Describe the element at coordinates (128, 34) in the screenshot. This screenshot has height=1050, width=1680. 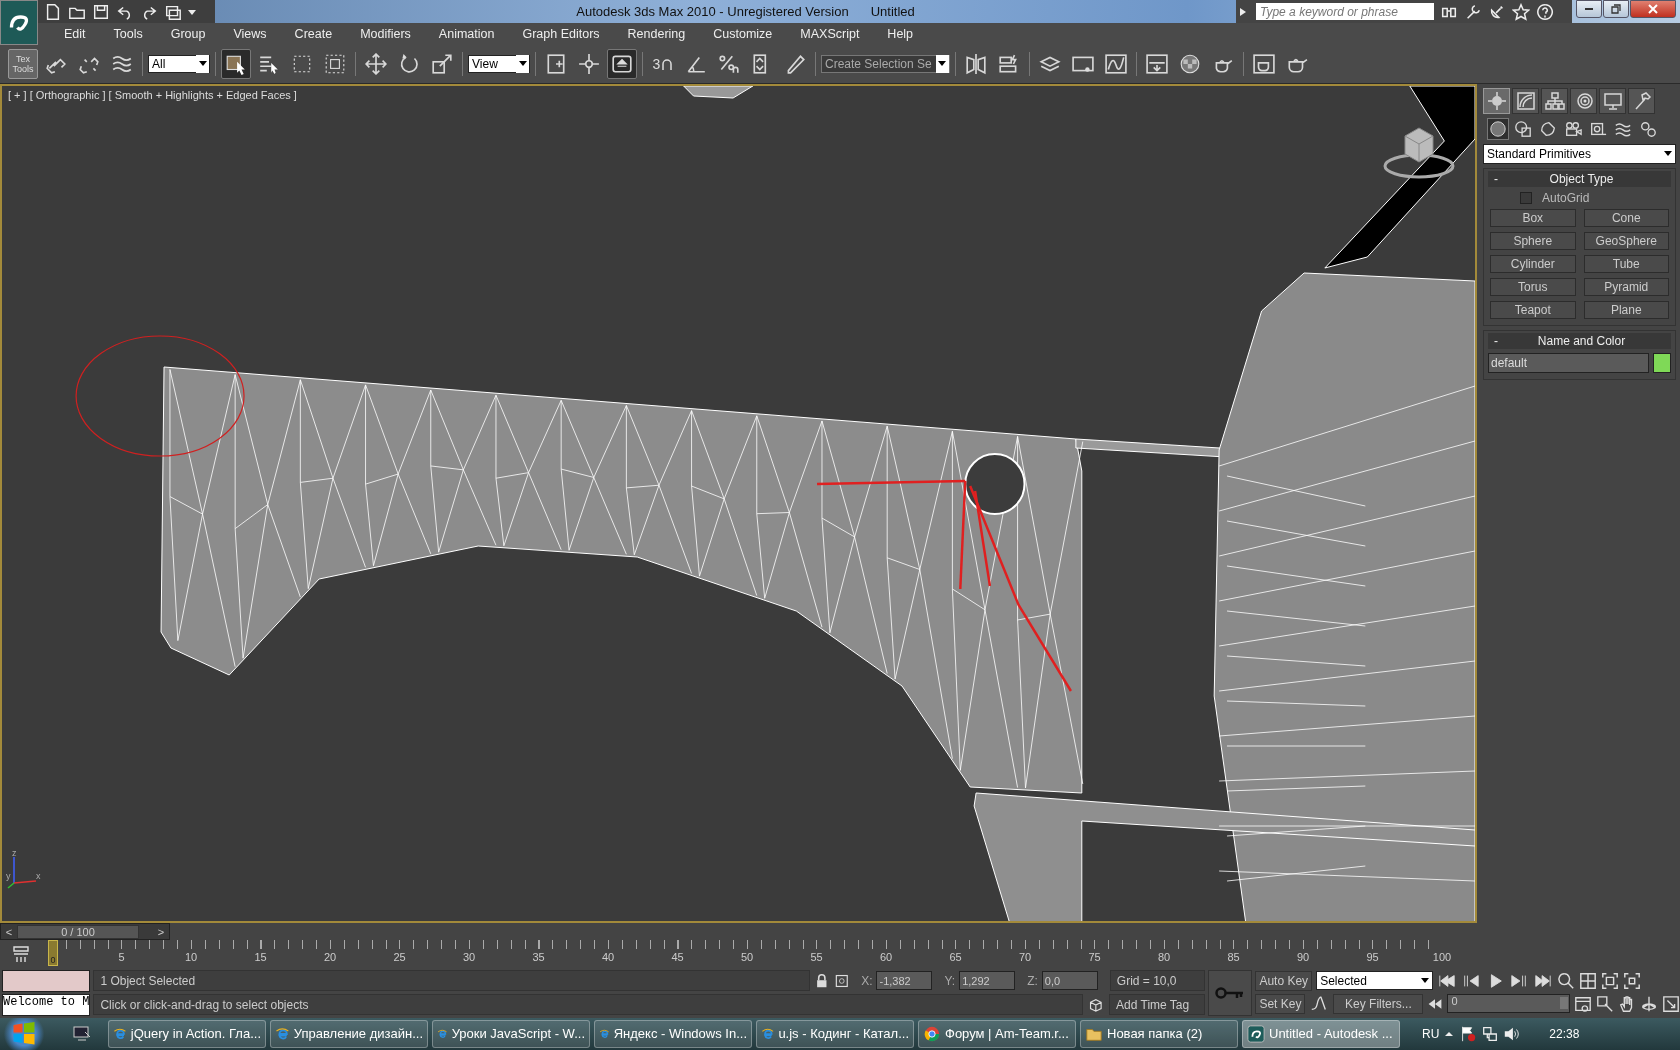
I see `menu-item: Tools` at that location.